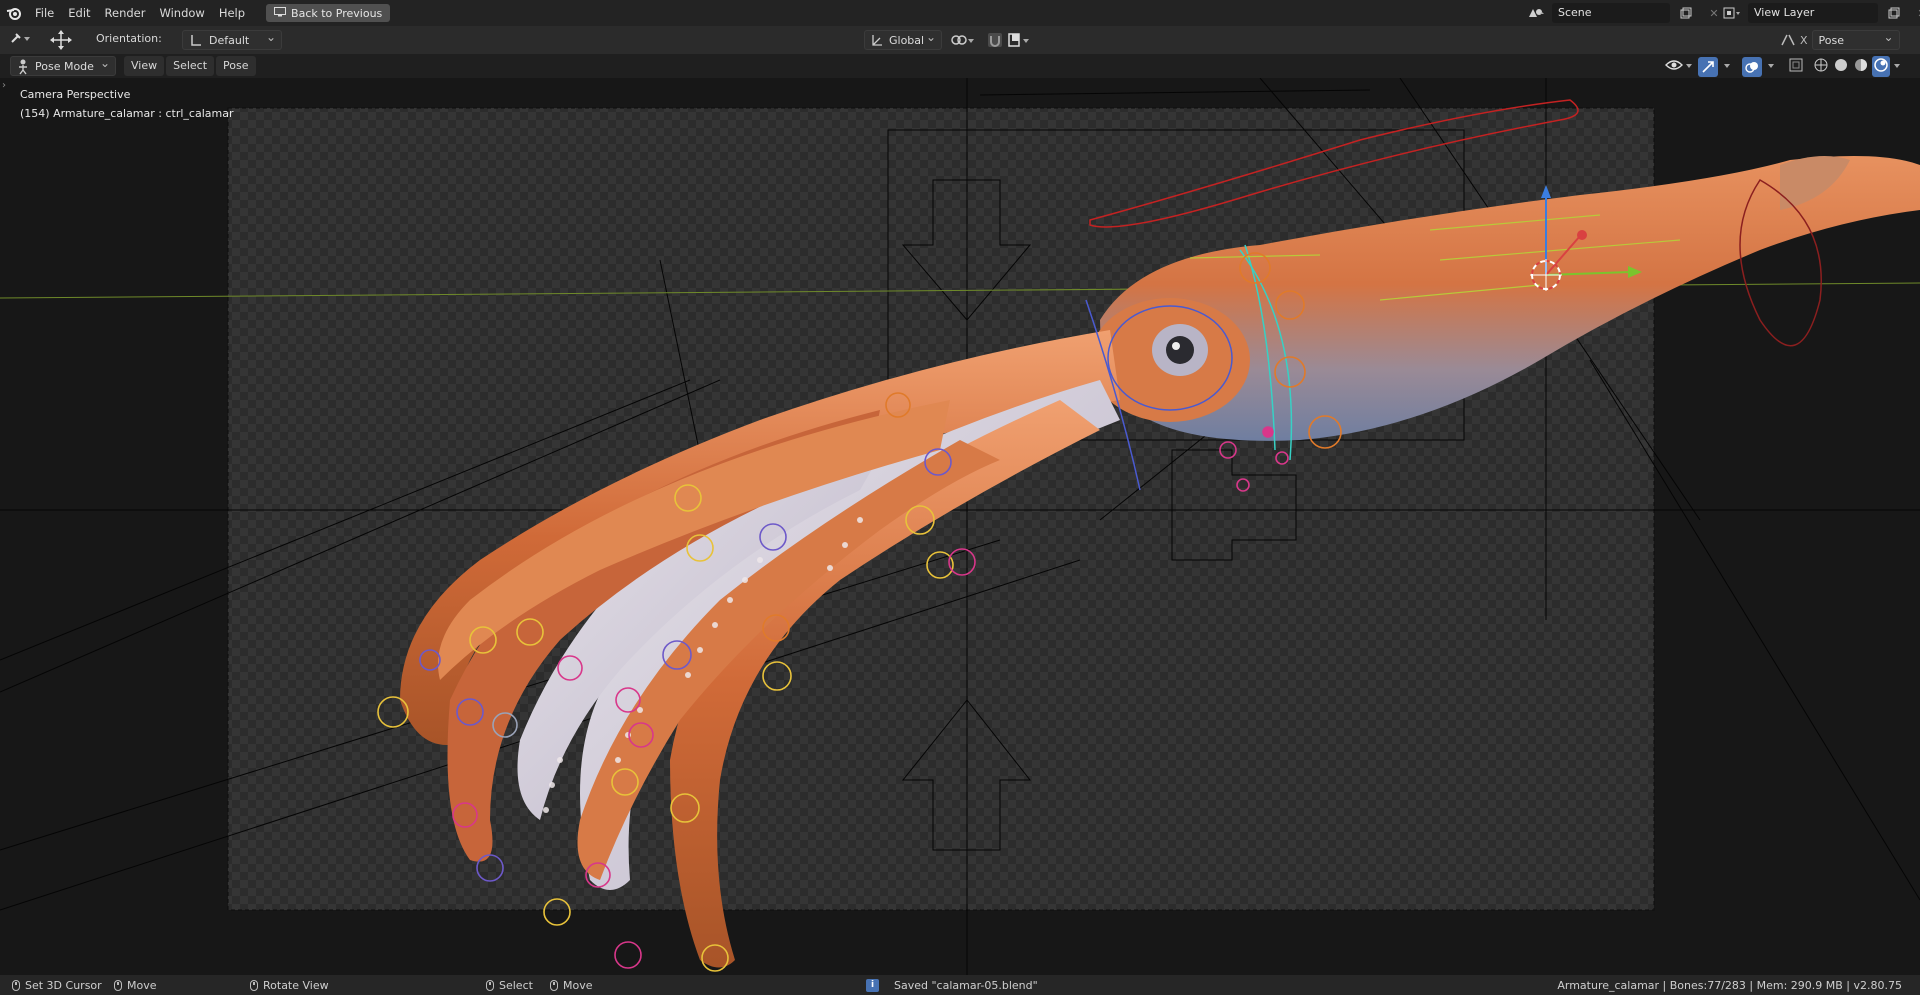  Describe the element at coordinates (966, 985) in the screenshot. I see `saved-file-message: Saved "calamar-05.blend"` at that location.